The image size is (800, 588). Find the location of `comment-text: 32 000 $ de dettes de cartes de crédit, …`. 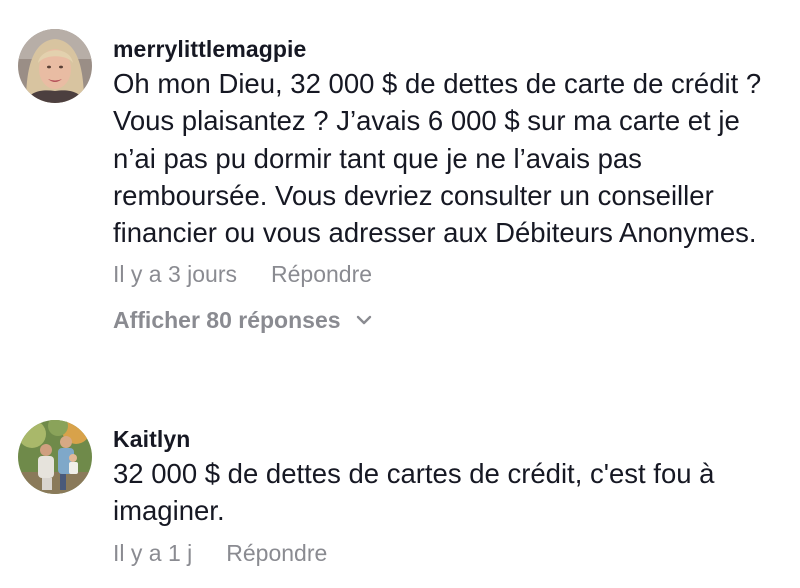

comment-text: 32 000 $ de dettes de cartes de crédit, … is located at coordinates (414, 492).